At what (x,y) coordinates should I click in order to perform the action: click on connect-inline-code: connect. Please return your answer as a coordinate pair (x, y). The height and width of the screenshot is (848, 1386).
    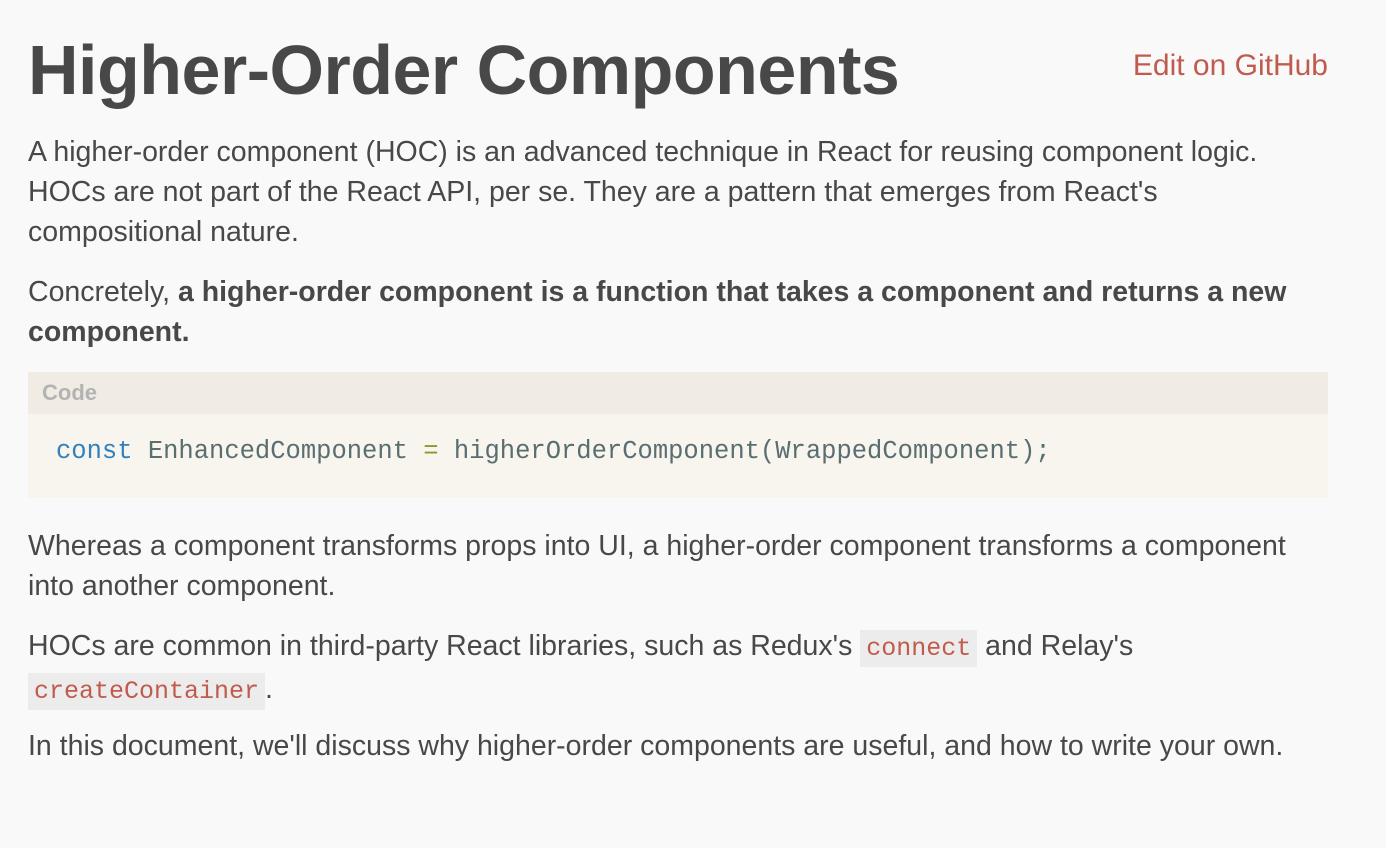
    Looking at the image, I should click on (919, 648).